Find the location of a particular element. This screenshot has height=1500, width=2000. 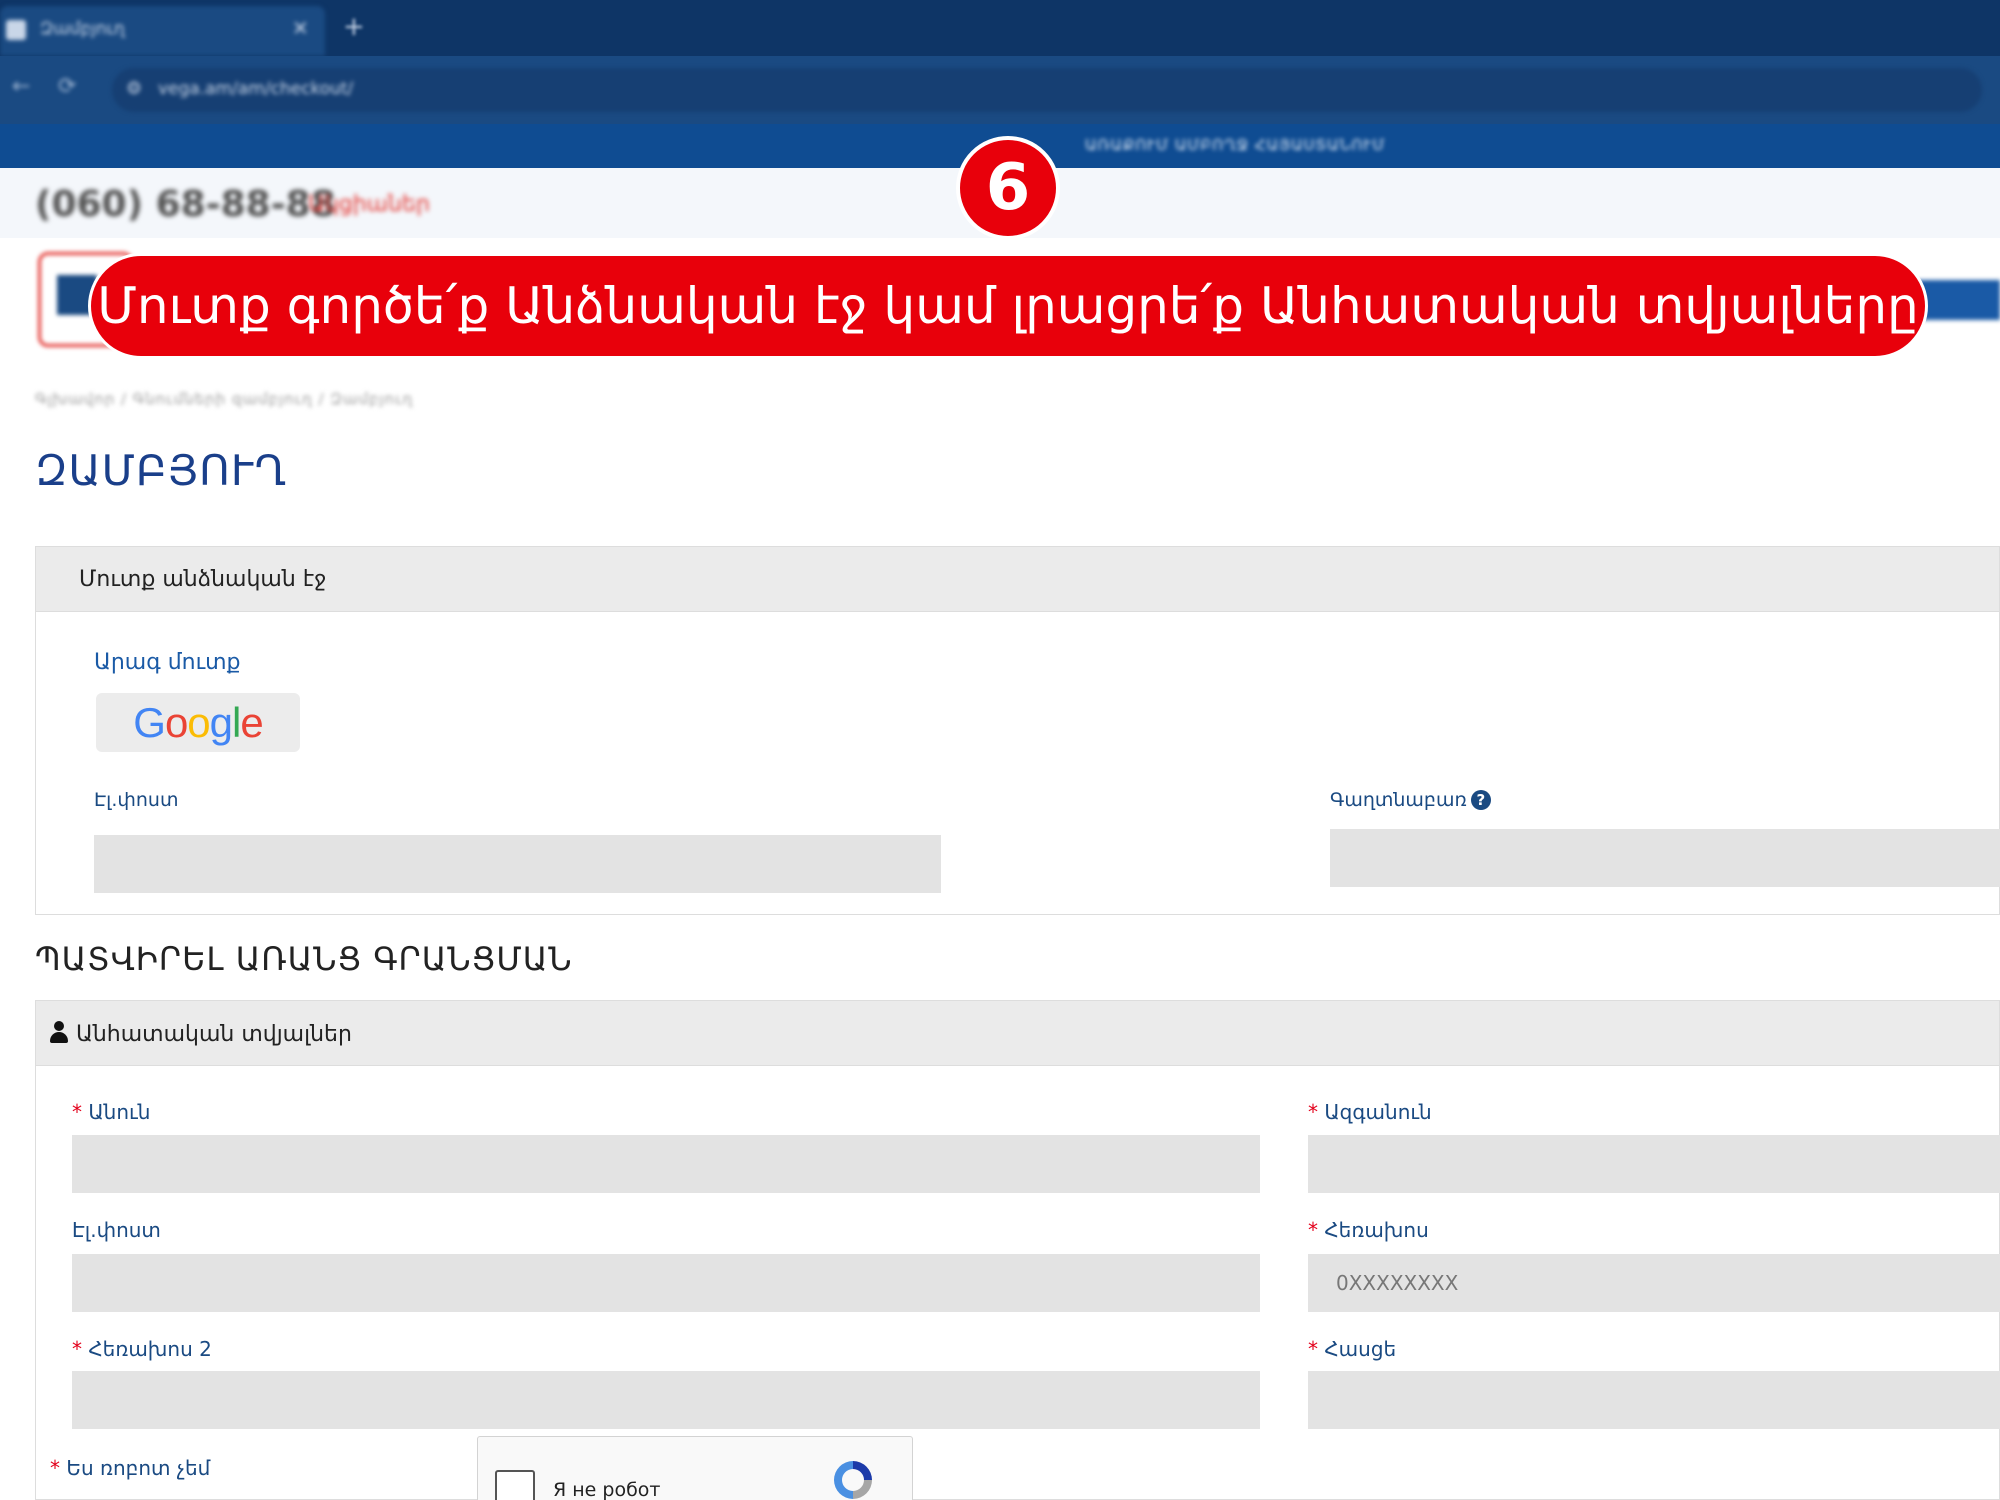

browser-tab: Զամբյուղ ✕ is located at coordinates (162, 31).